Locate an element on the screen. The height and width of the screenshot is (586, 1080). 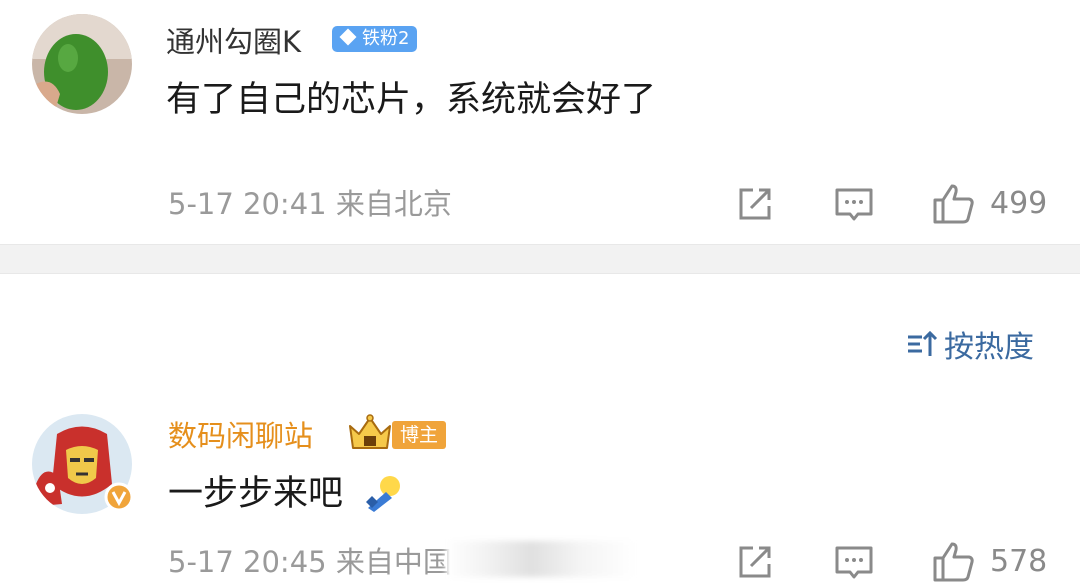
username: 通州勾圈K is located at coordinates (233, 42).